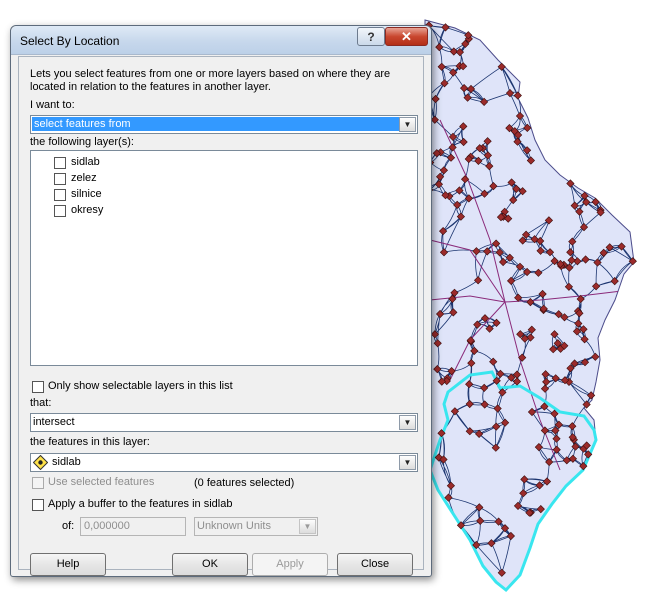 The image size is (646, 602). I want to click on buffer-distance-value: 0,000000, so click(107, 526).